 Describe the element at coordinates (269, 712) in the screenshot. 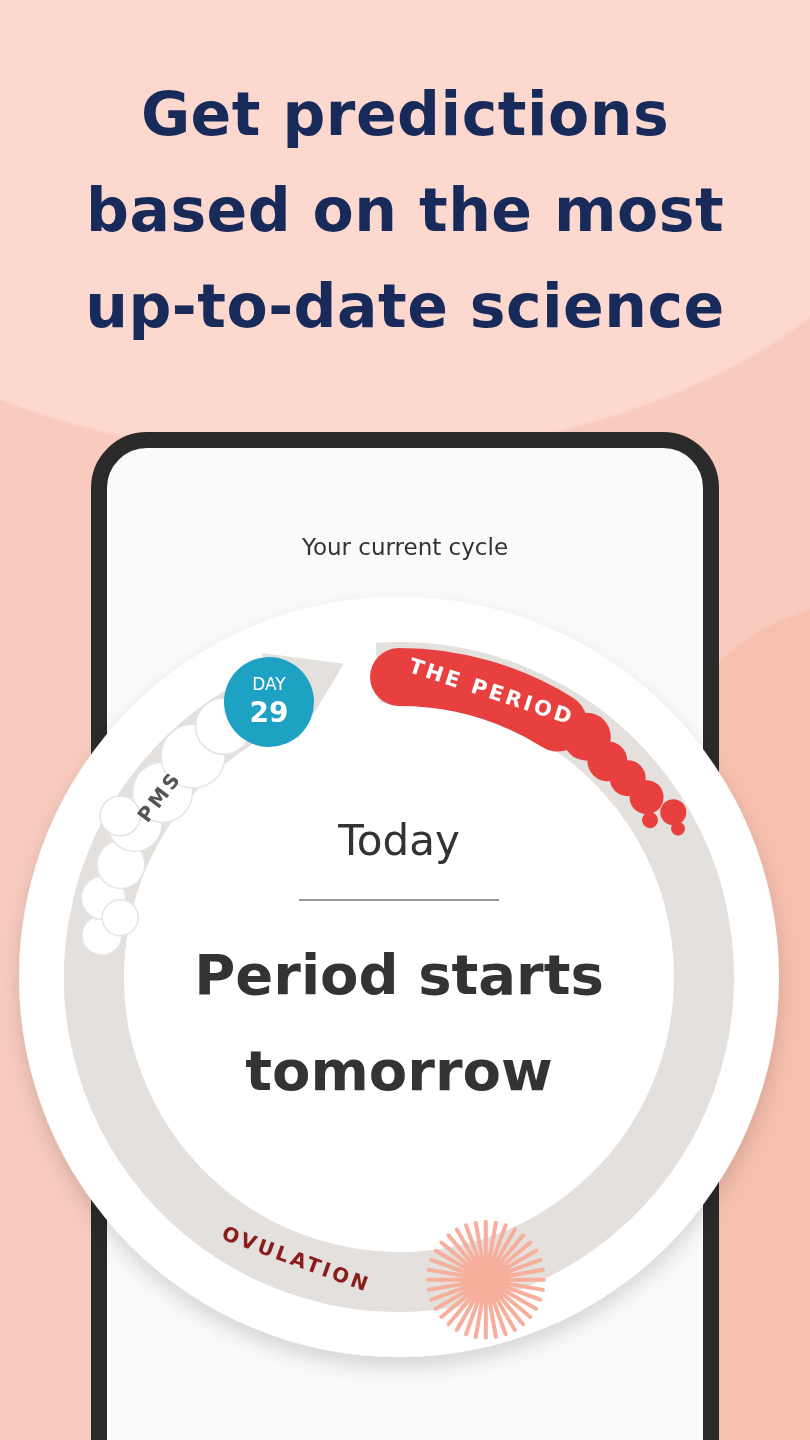

I see `day-number: 29` at that location.